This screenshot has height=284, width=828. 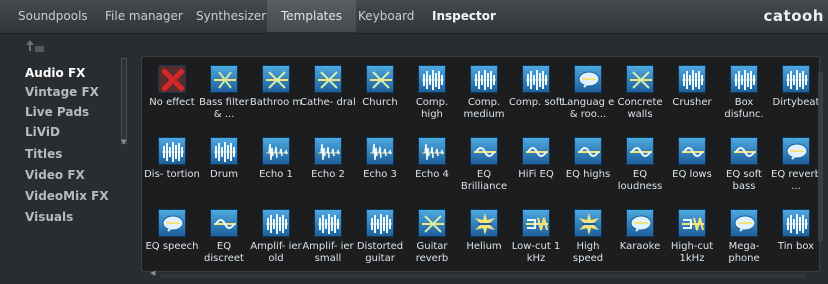 I want to click on template-item-label: EQ highs, so click(x=588, y=174).